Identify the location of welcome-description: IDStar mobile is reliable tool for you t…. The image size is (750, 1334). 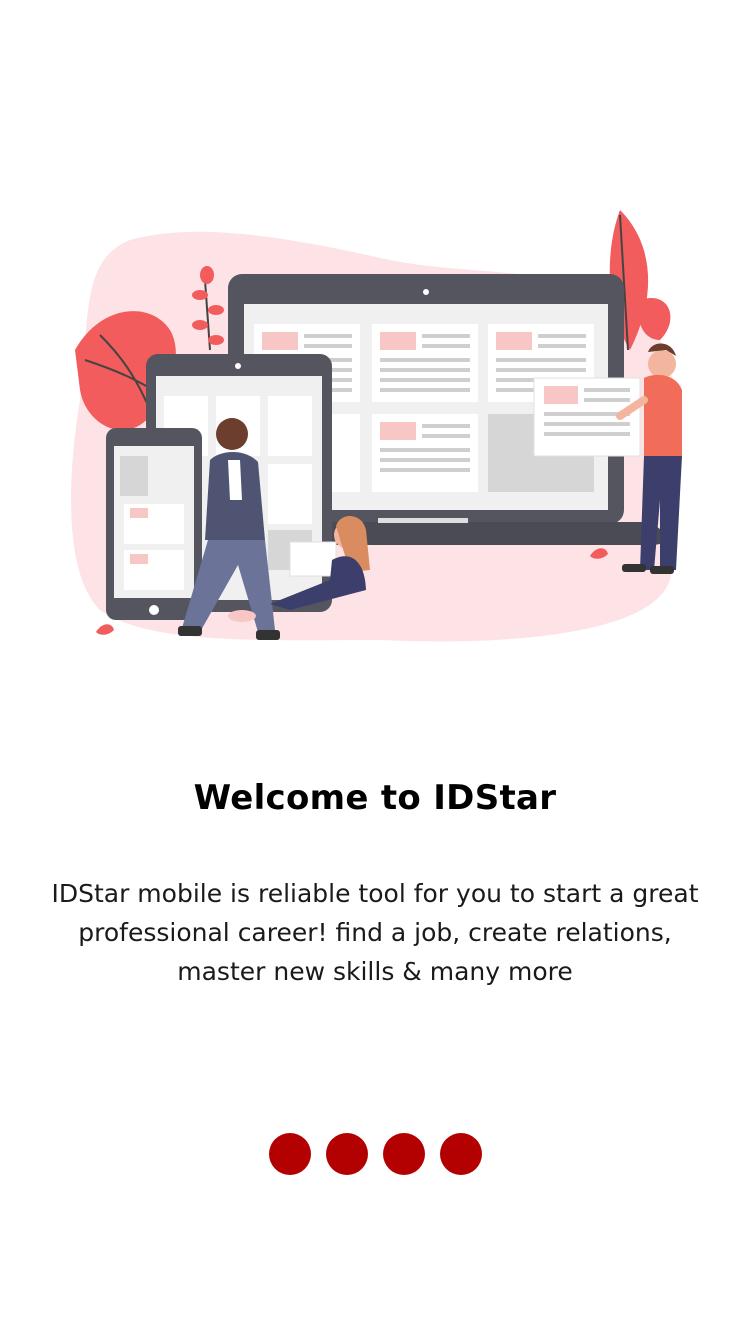
(375, 932).